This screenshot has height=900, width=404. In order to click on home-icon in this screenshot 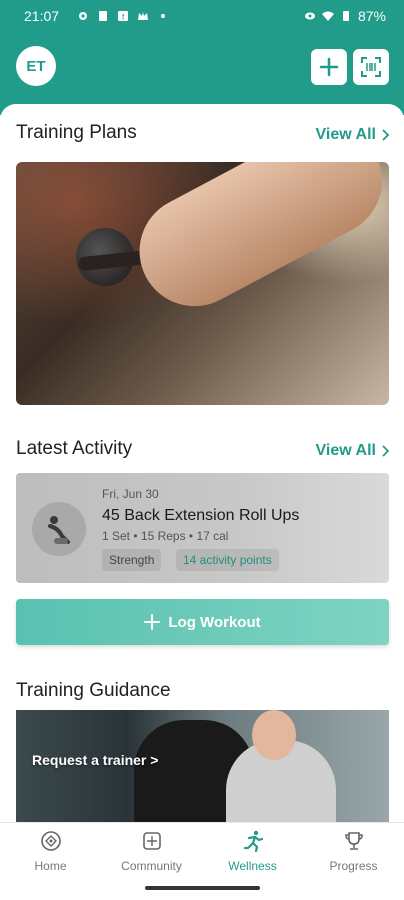, I will do `click(51, 841)`.